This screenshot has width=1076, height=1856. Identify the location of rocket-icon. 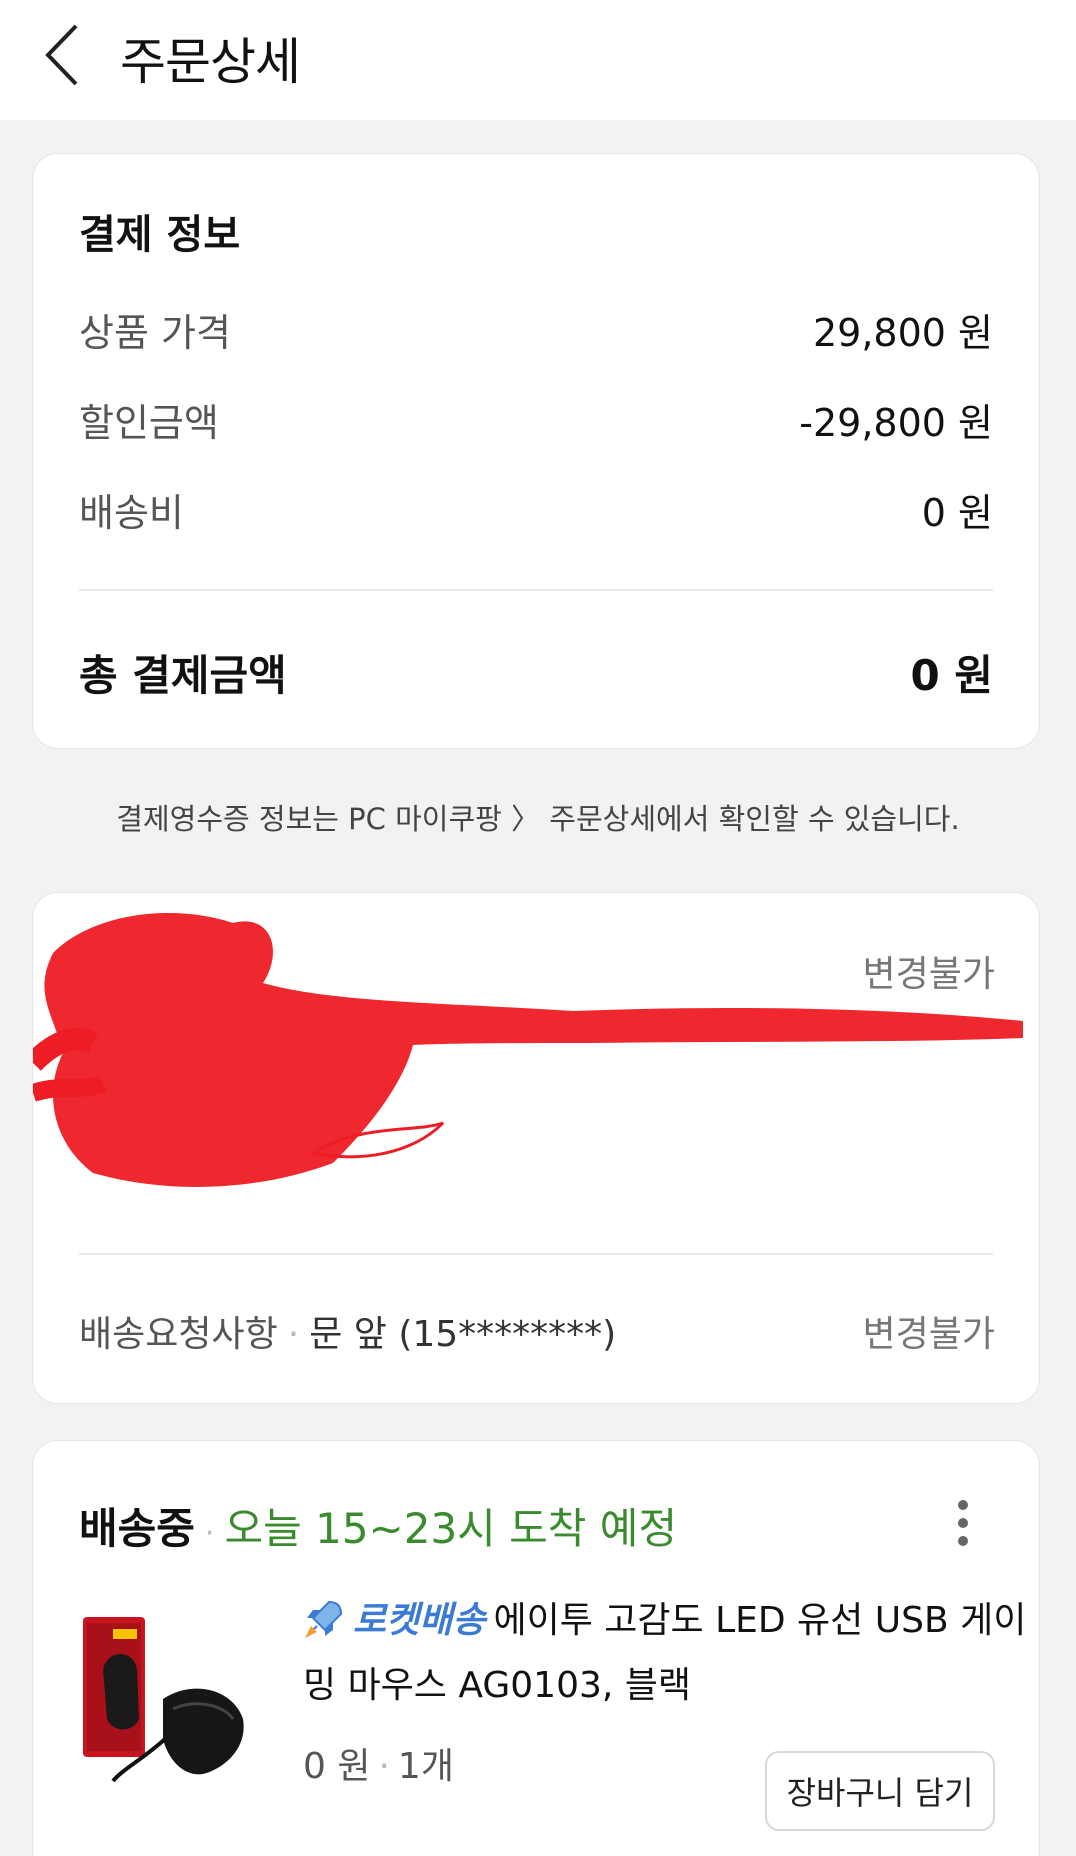
(324, 1619).